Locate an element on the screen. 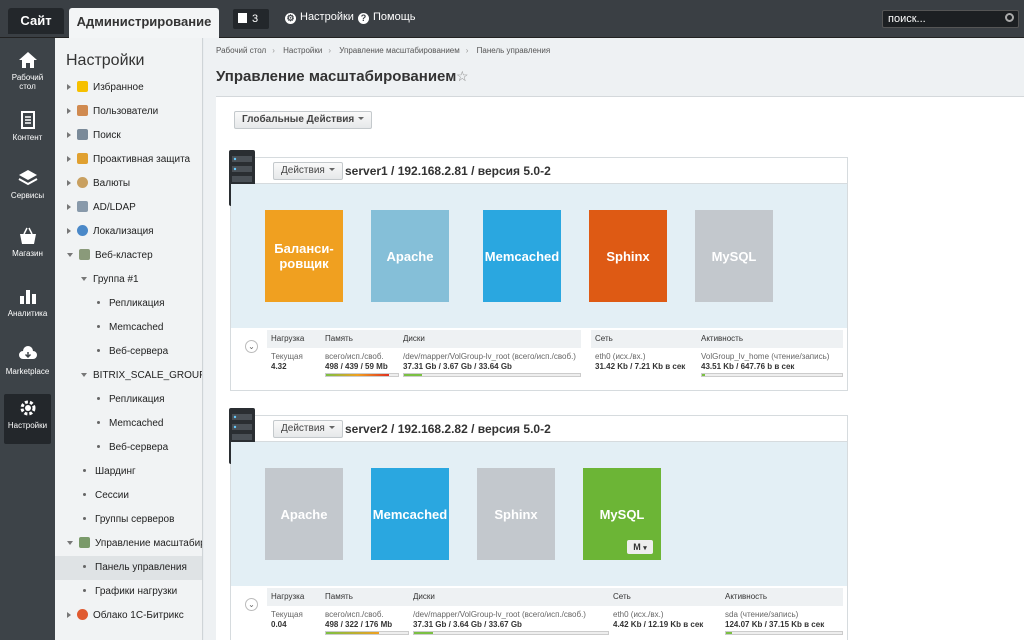 This screenshot has height=640, width=1024. sidebar-item-label: Панель управления is located at coordinates (141, 567).